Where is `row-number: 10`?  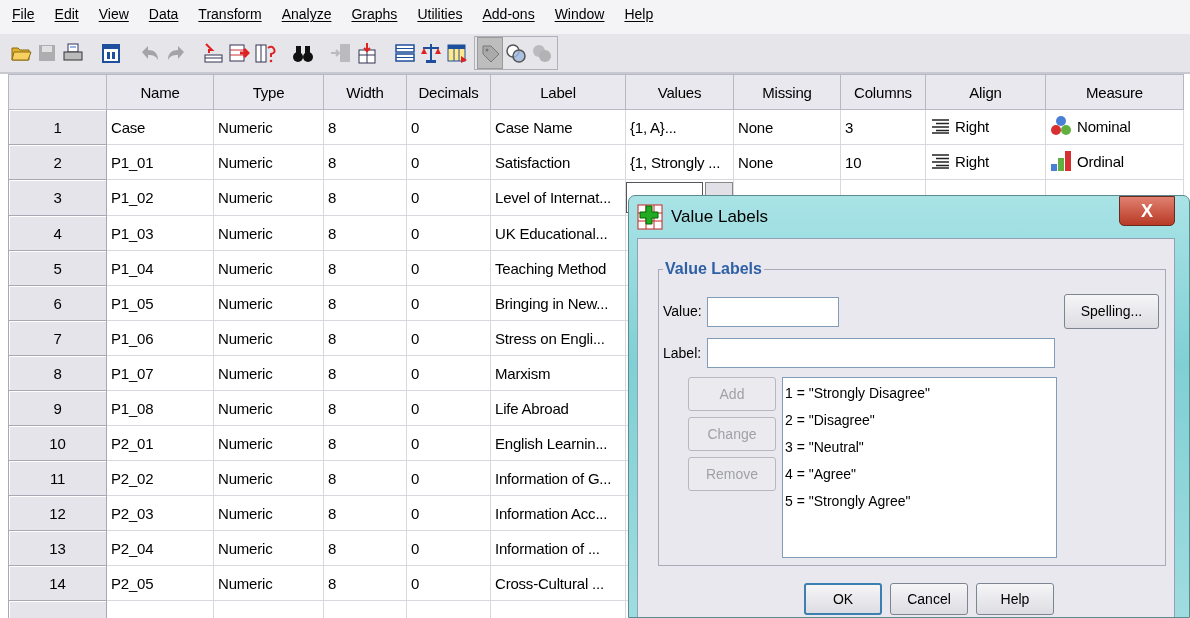
row-number: 10 is located at coordinates (57, 443).